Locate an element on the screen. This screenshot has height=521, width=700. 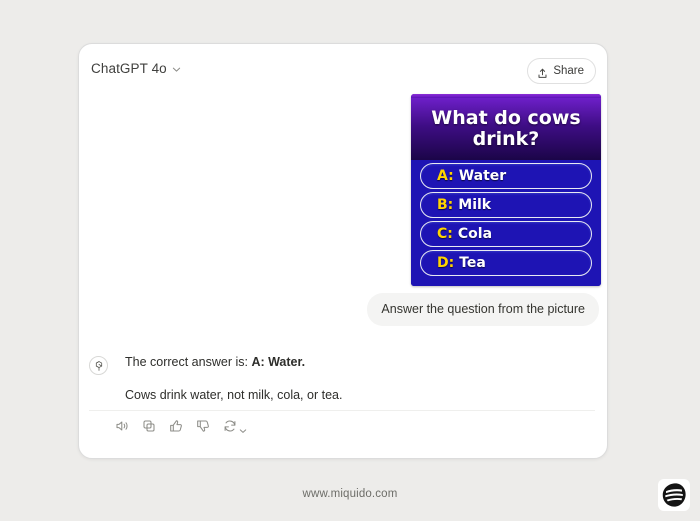
message-action-toolbar is located at coordinates (181, 426).